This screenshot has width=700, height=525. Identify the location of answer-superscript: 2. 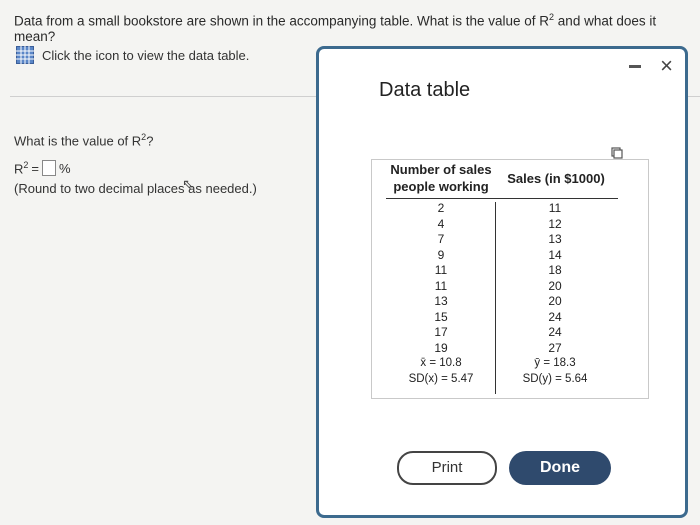
(26, 165).